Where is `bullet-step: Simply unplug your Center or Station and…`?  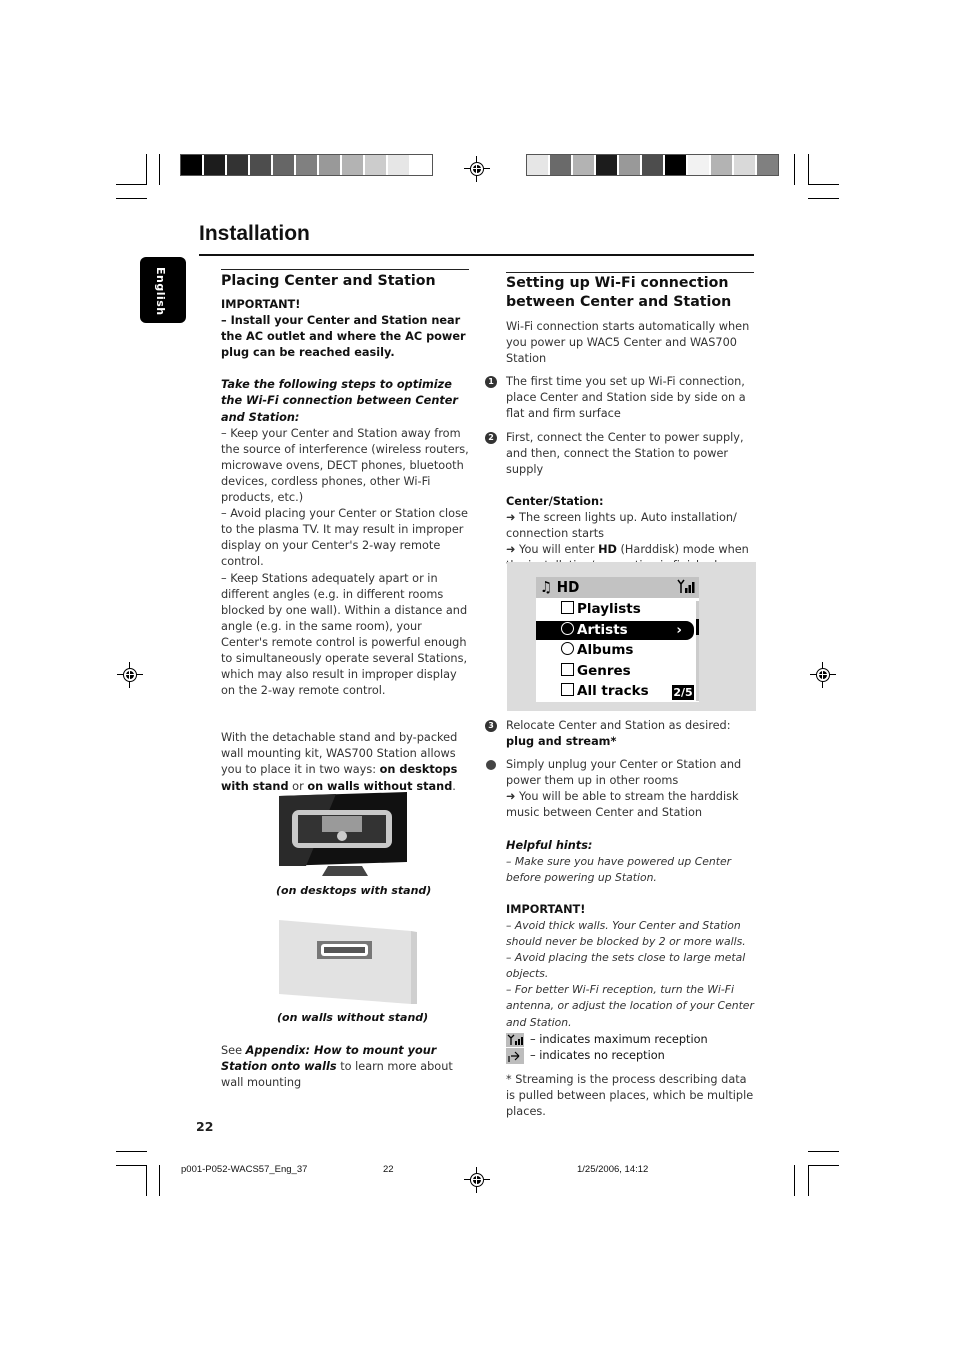 bullet-step: Simply unplug your Center or Station and… is located at coordinates (621, 789).